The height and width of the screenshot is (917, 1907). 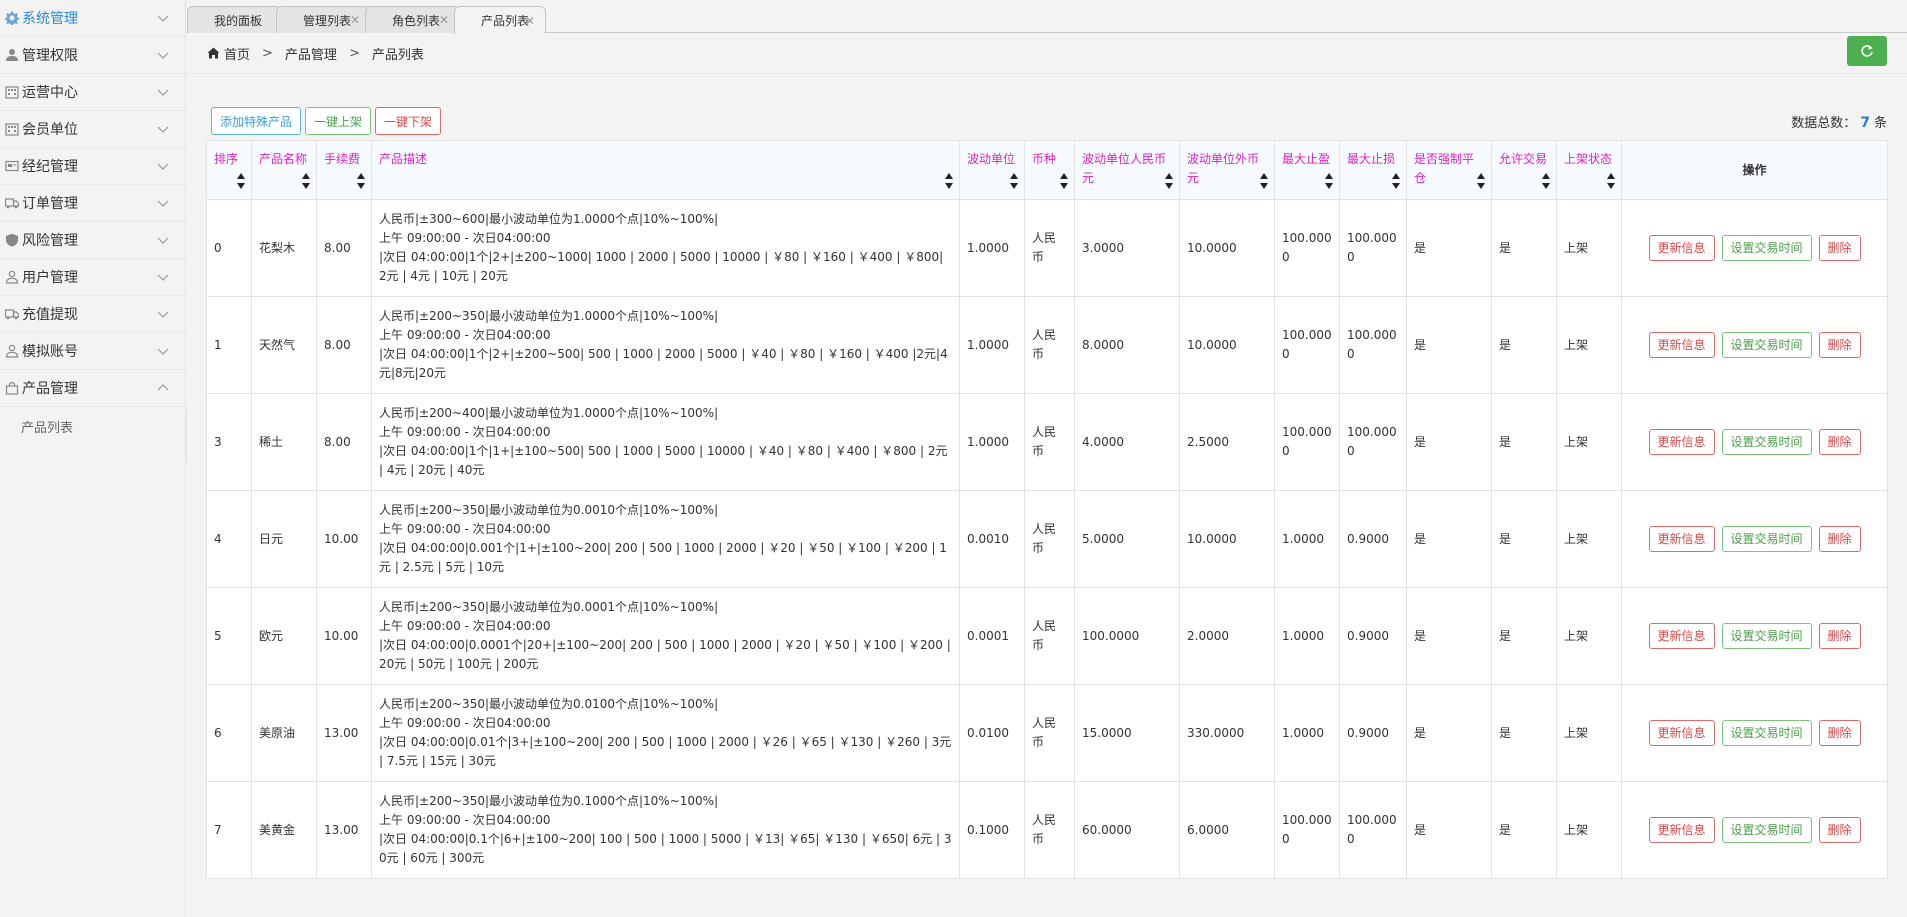 What do you see at coordinates (992, 170) in the screenshot?
I see `column-header-4: 波动单位` at bounding box center [992, 170].